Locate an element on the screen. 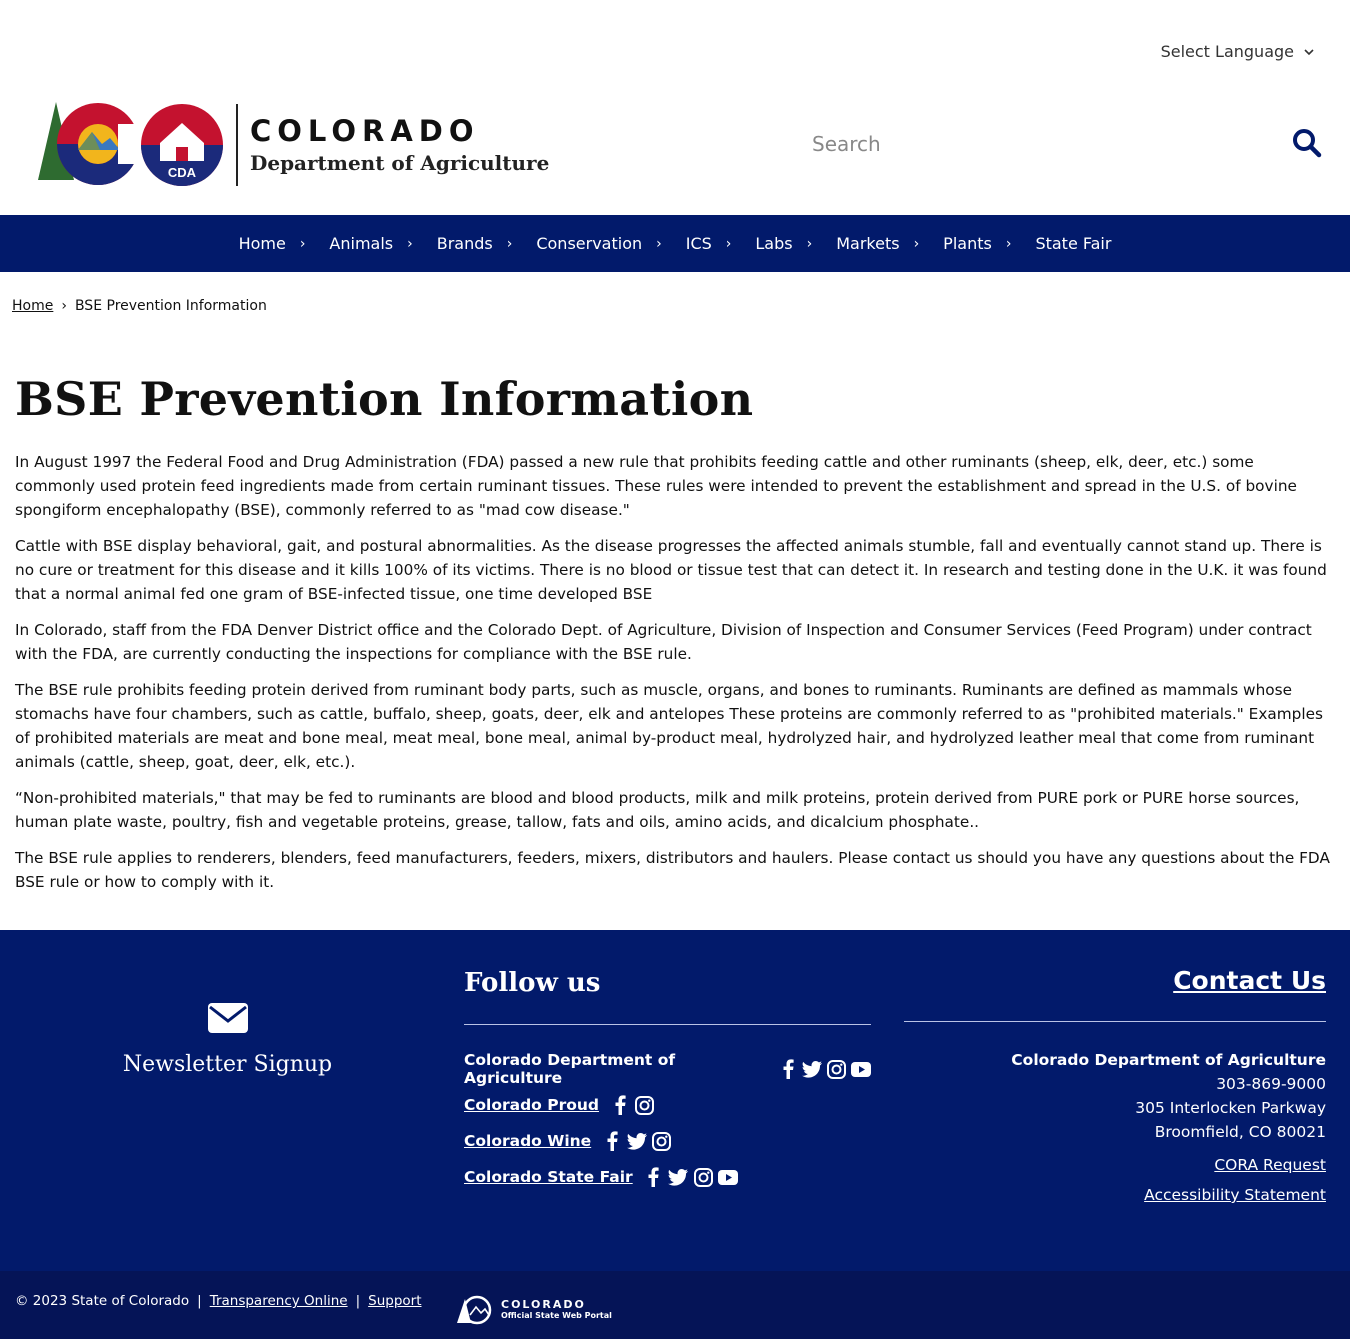 The height and width of the screenshot is (1339, 1350). breadcrumb-home-link: Home is located at coordinates (32, 306).